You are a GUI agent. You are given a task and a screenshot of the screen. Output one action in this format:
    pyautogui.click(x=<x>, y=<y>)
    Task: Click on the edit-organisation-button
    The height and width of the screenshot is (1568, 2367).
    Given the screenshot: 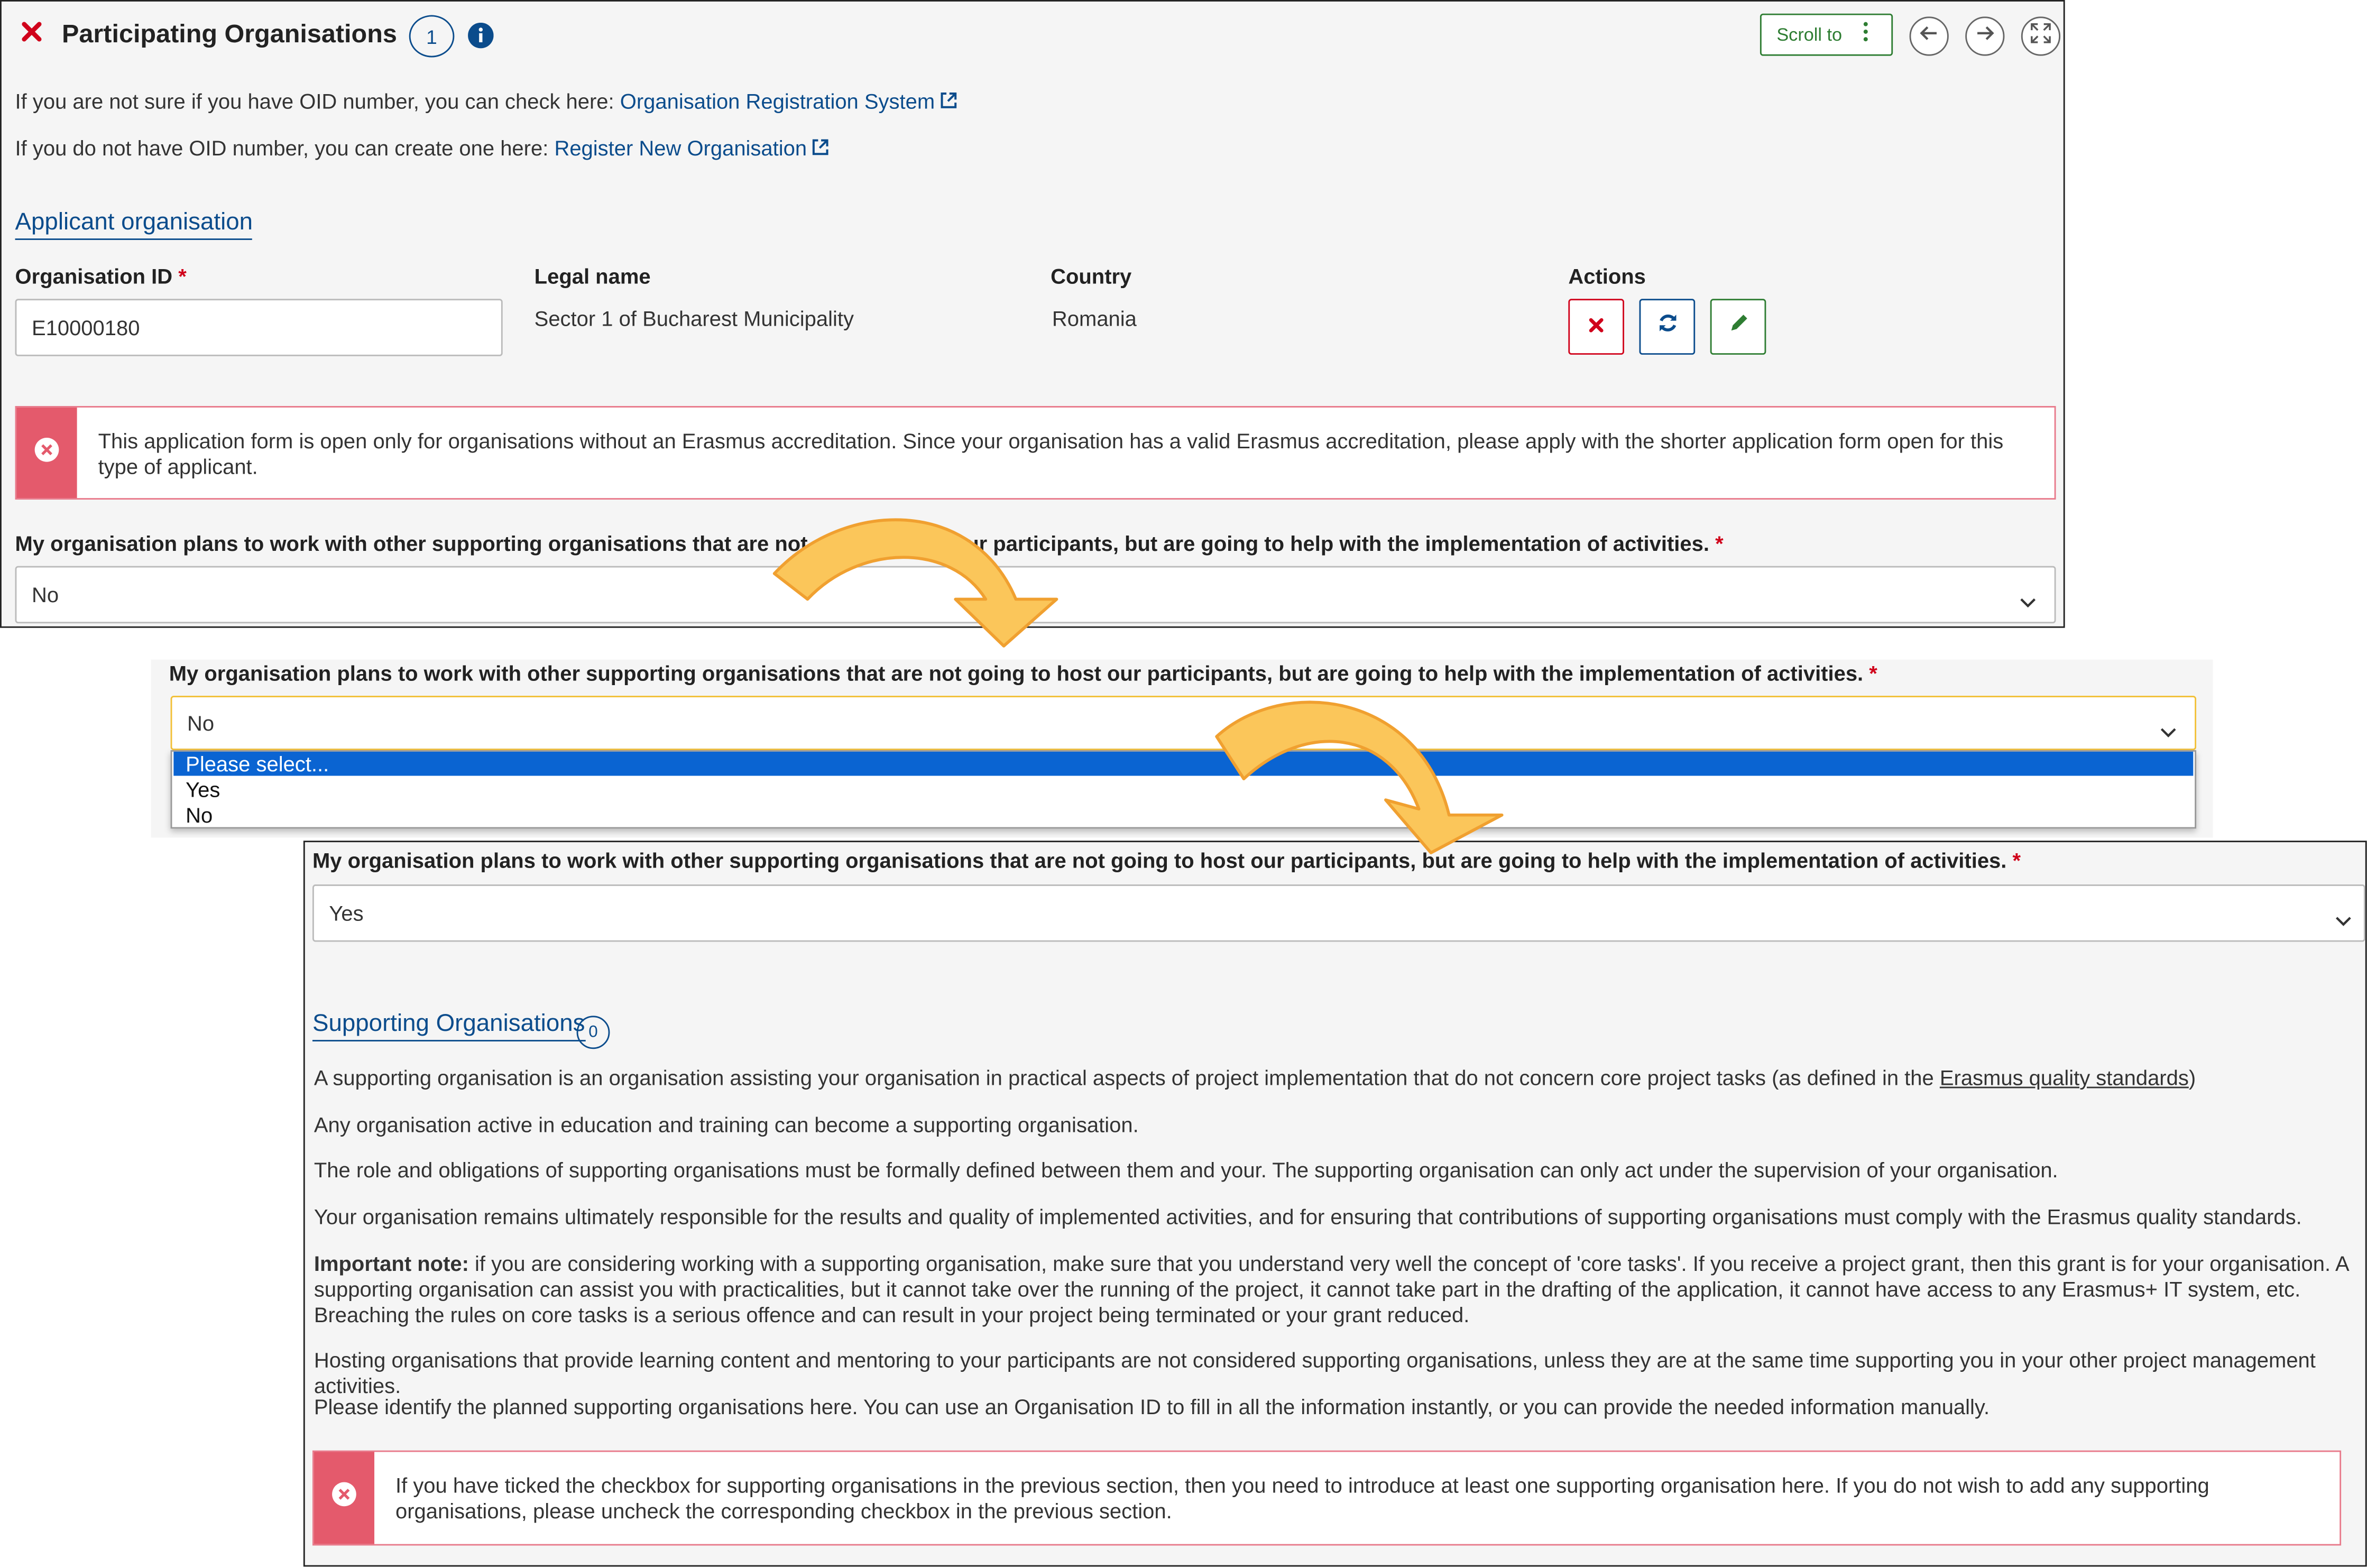 What is the action you would take?
    pyautogui.click(x=1738, y=327)
    